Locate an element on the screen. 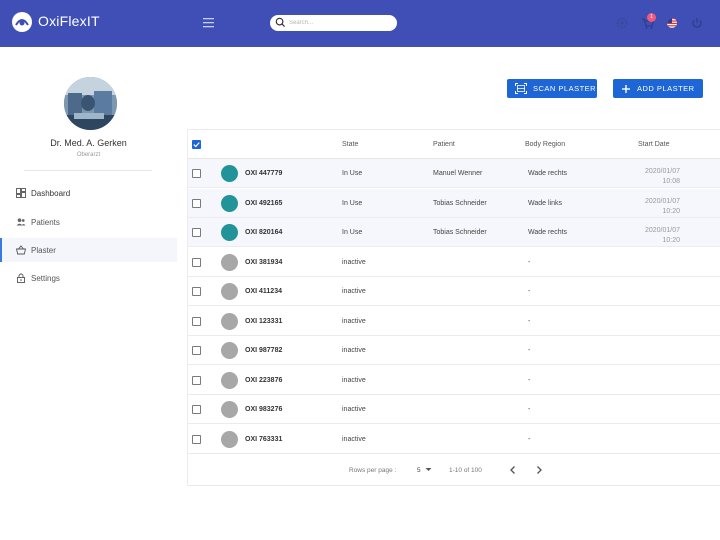  hamburger-menu-icon is located at coordinates (209, 23).